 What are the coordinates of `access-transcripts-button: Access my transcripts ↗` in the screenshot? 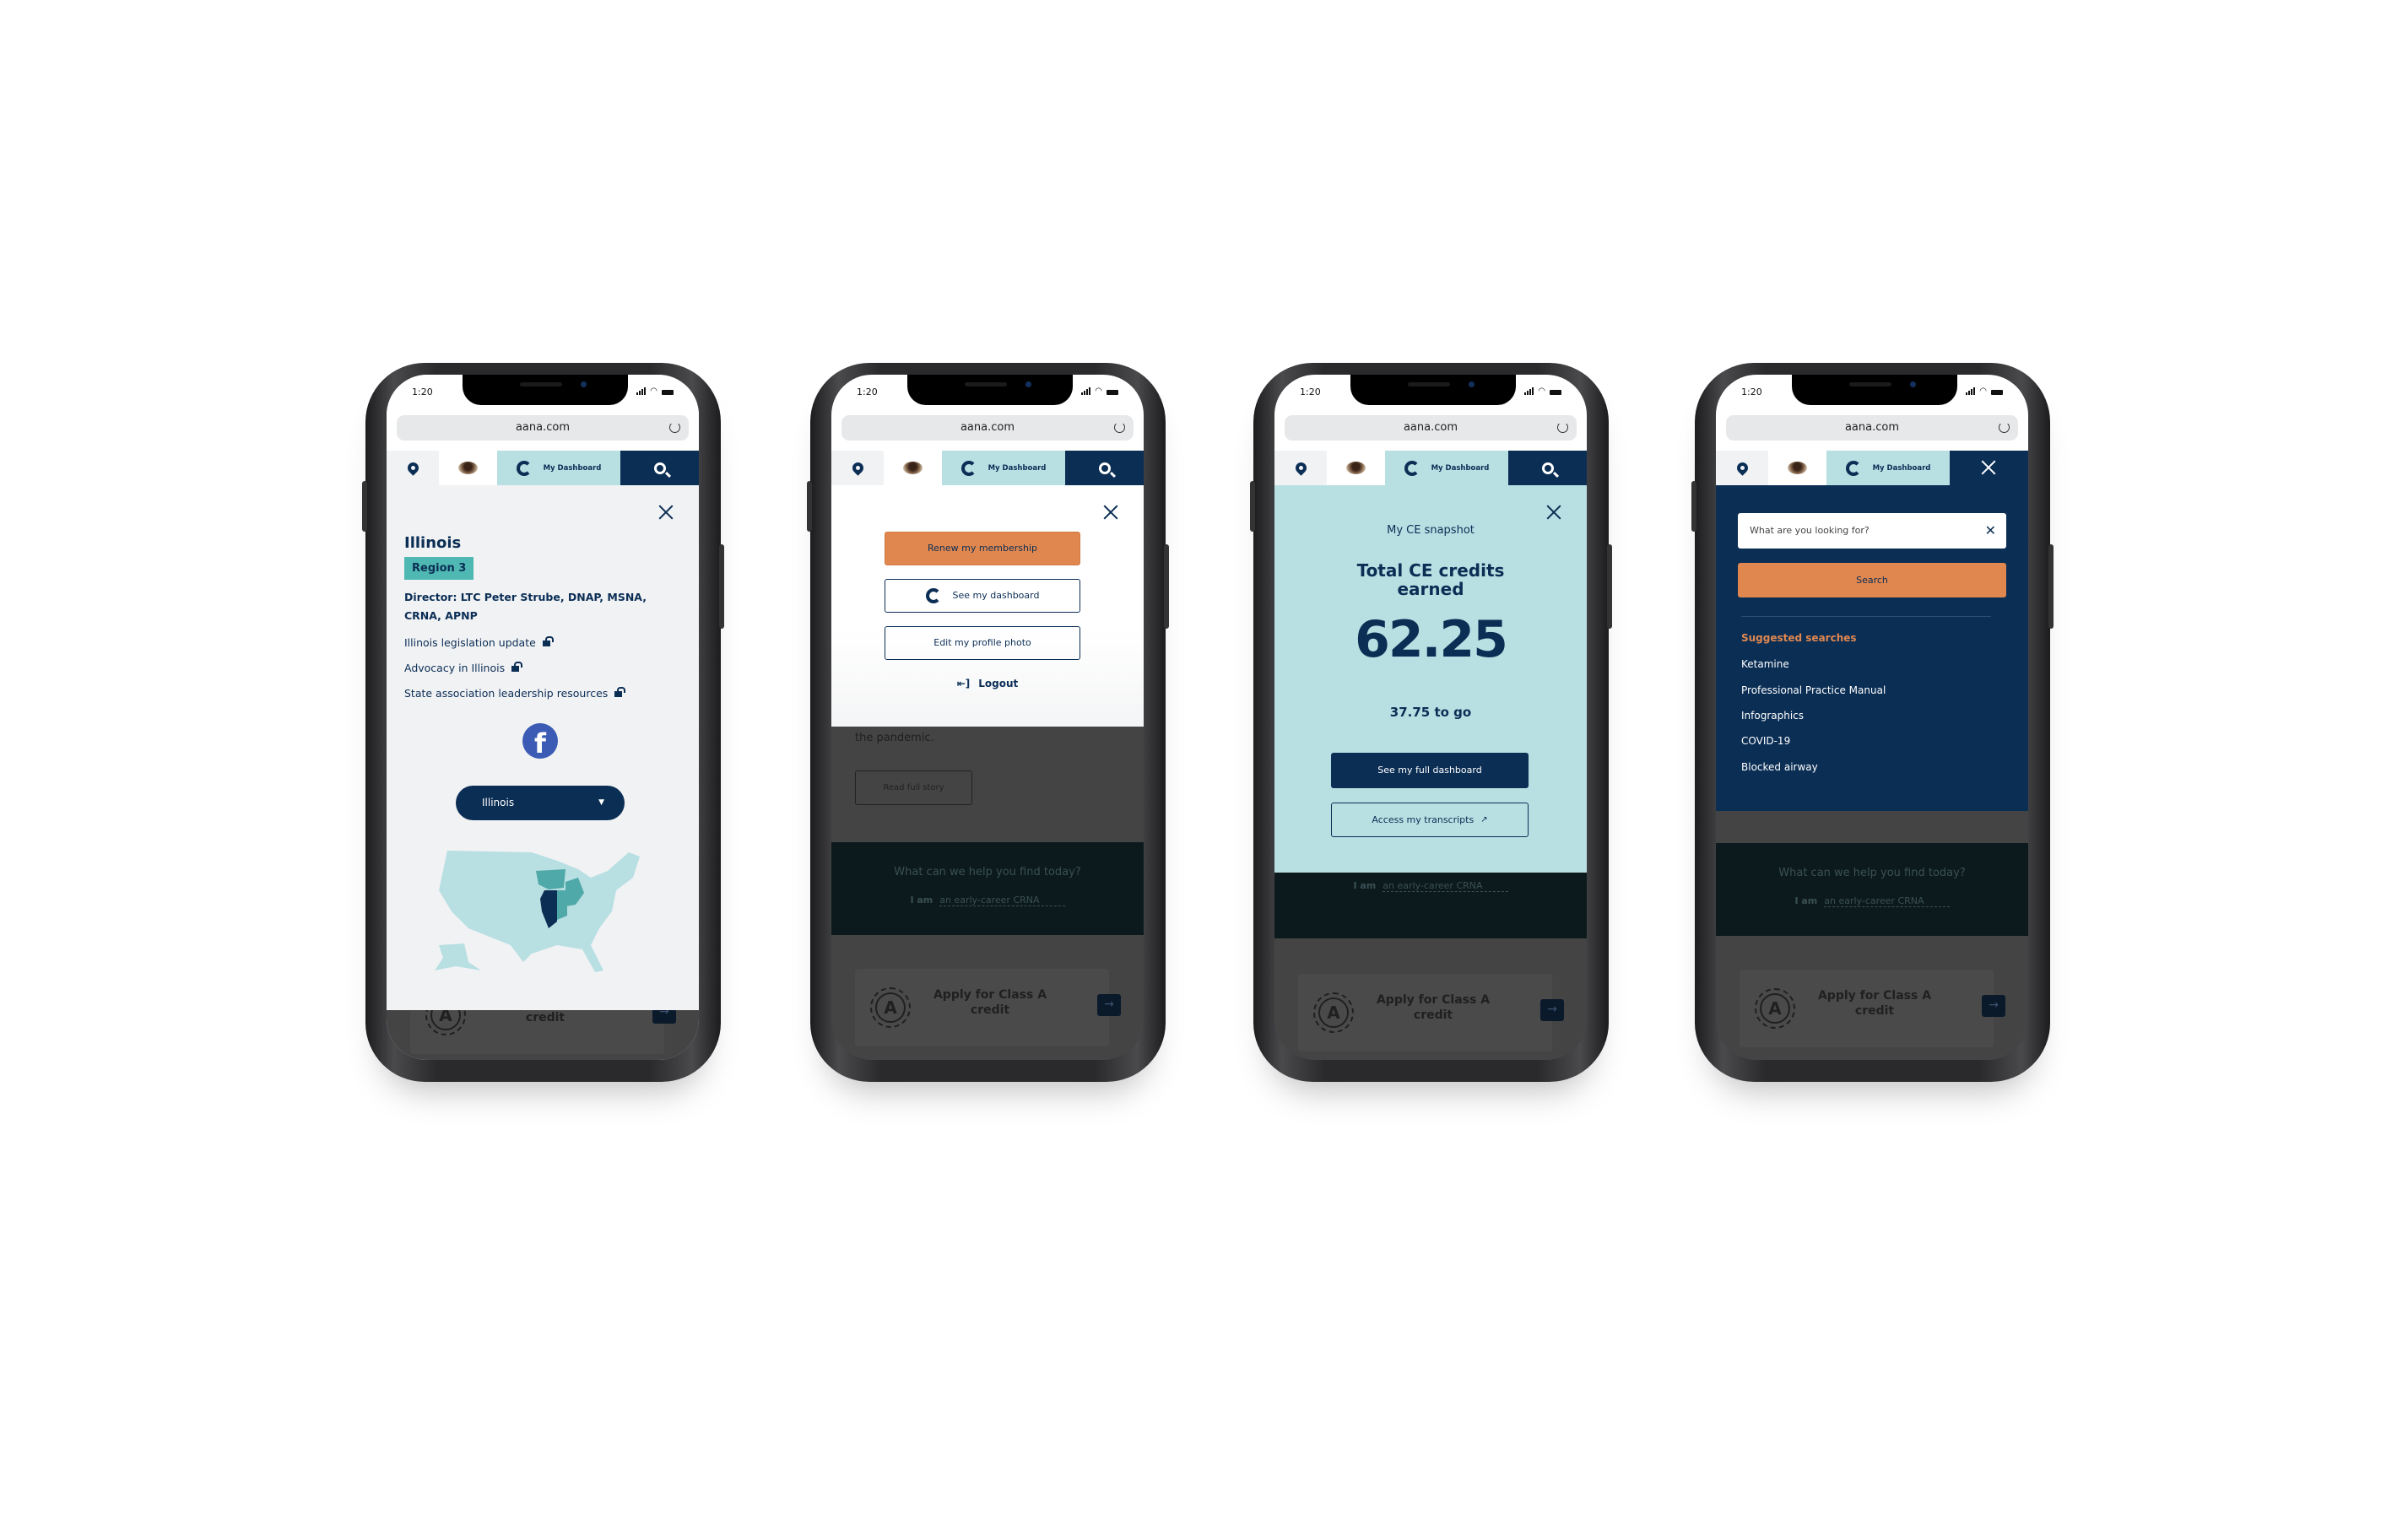 It's located at (1430, 820).